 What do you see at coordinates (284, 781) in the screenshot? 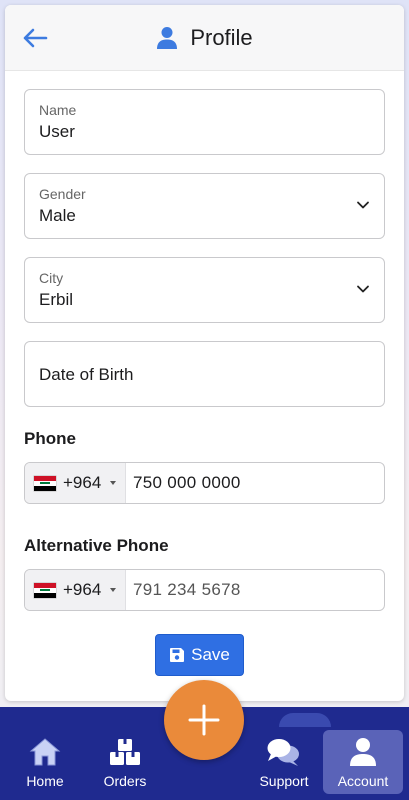
I see `nav-support-label: Support` at bounding box center [284, 781].